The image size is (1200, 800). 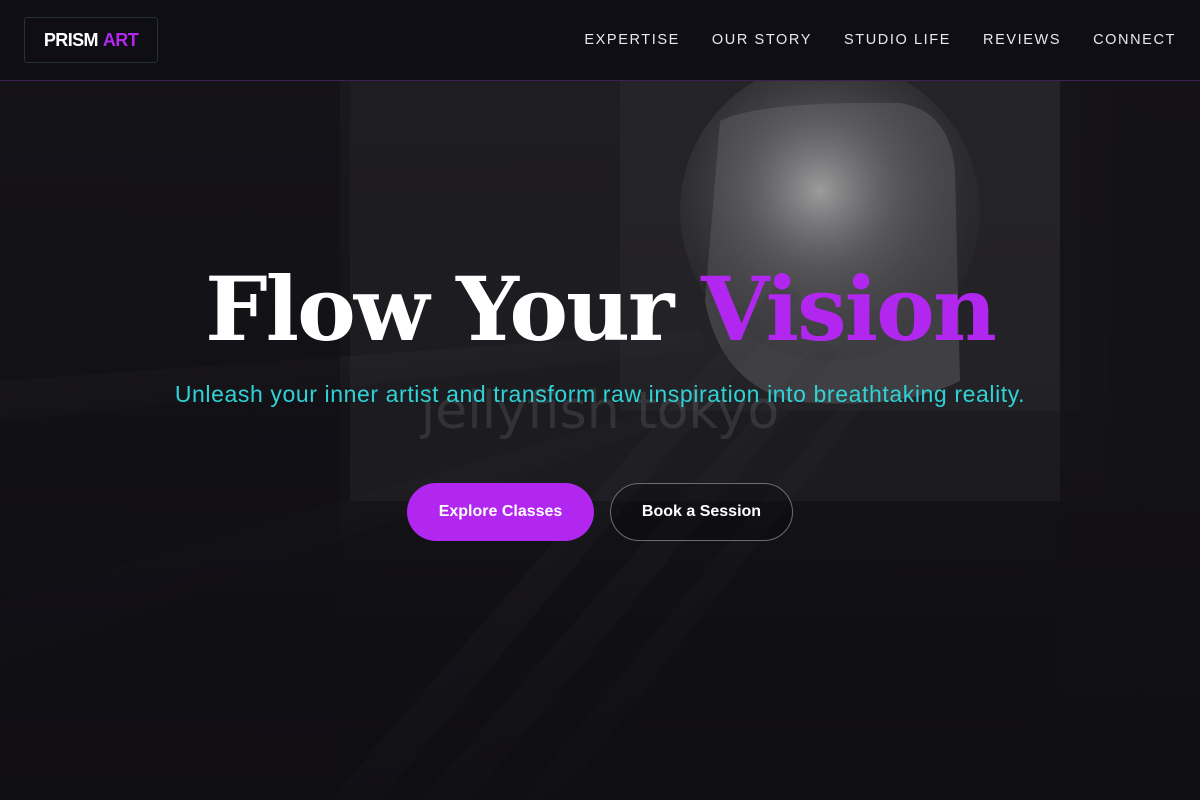 What do you see at coordinates (600, 512) in the screenshot?
I see `cta-group: Explore Classes Book a Session` at bounding box center [600, 512].